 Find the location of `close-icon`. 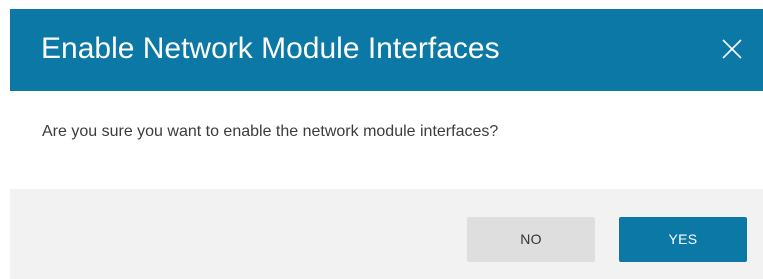

close-icon is located at coordinates (732, 49).